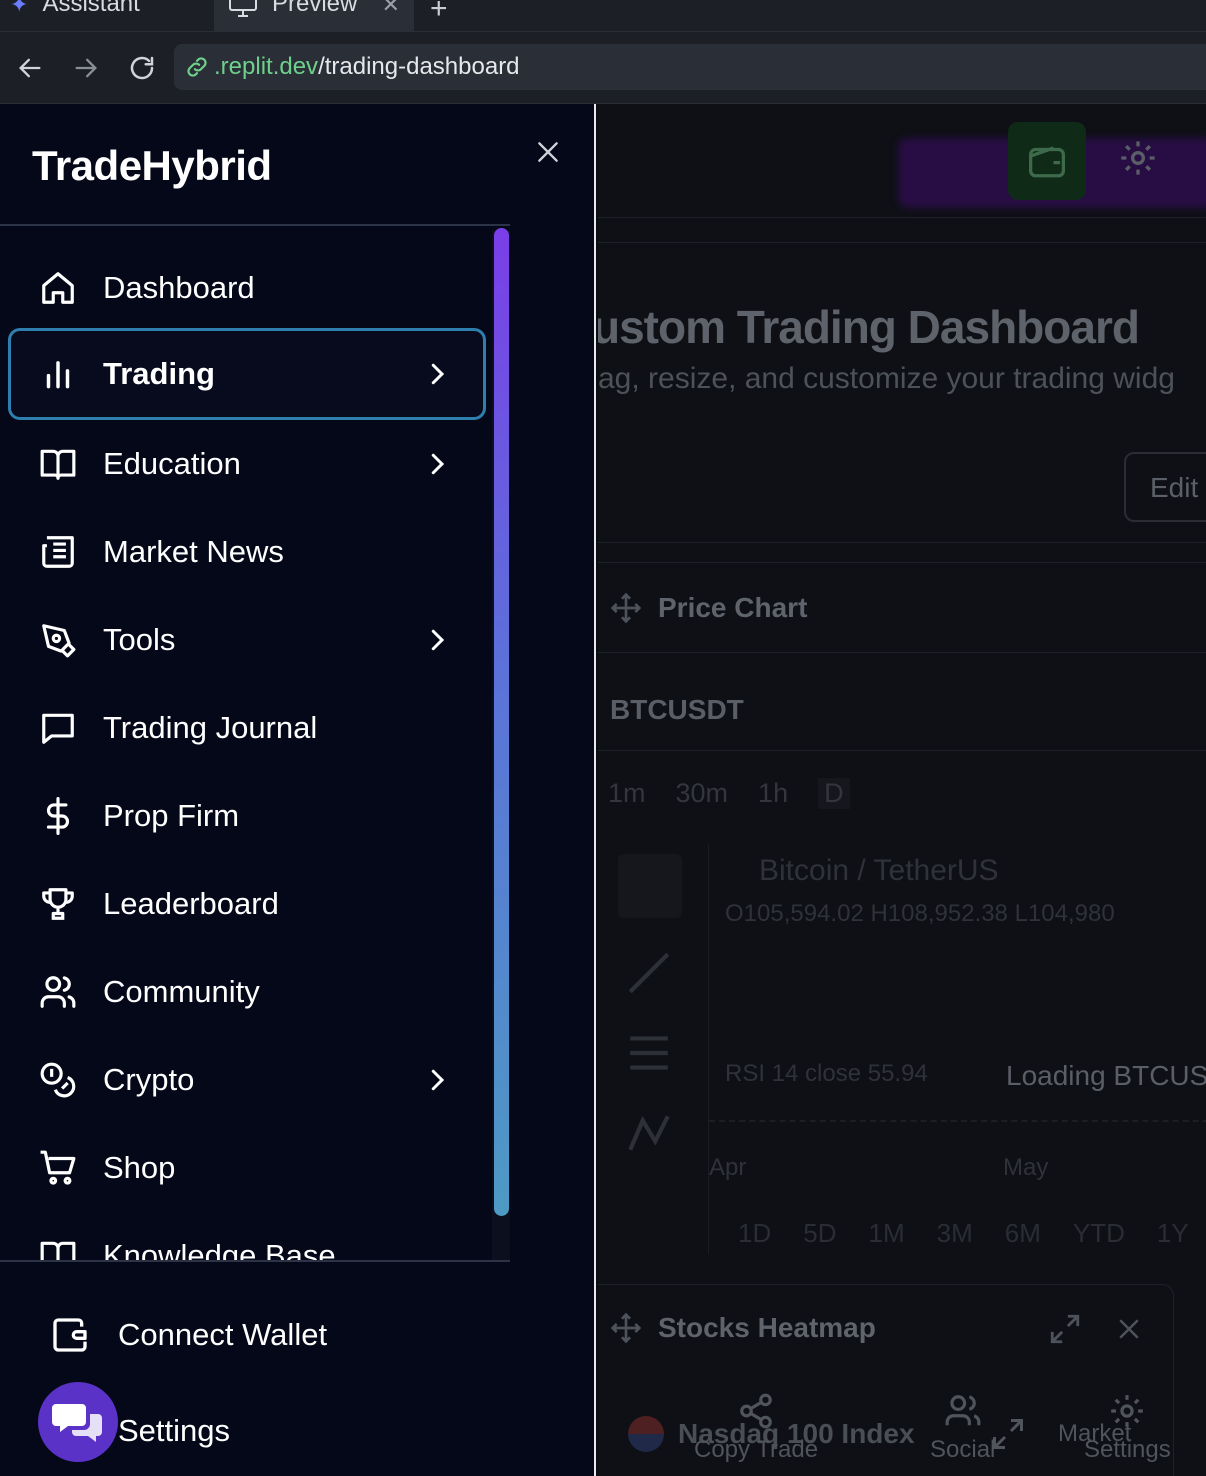  Describe the element at coordinates (391, 9) in the screenshot. I see `close-tab-icon: ✕` at that location.